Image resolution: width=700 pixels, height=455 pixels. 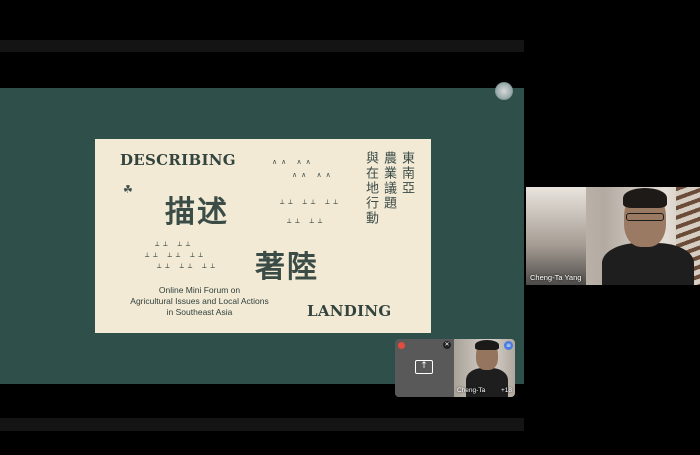 What do you see at coordinates (471, 390) in the screenshot?
I see `self-name-label: Cheng-Ta` at bounding box center [471, 390].